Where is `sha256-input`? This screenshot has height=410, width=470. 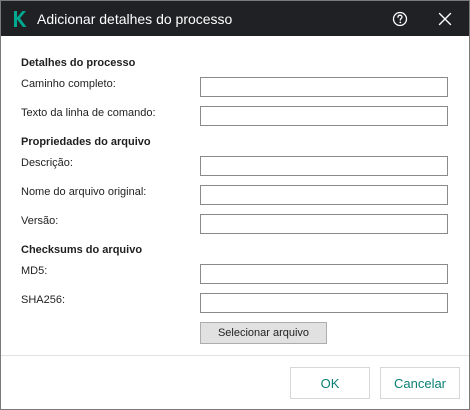
sha256-input is located at coordinates (324, 303).